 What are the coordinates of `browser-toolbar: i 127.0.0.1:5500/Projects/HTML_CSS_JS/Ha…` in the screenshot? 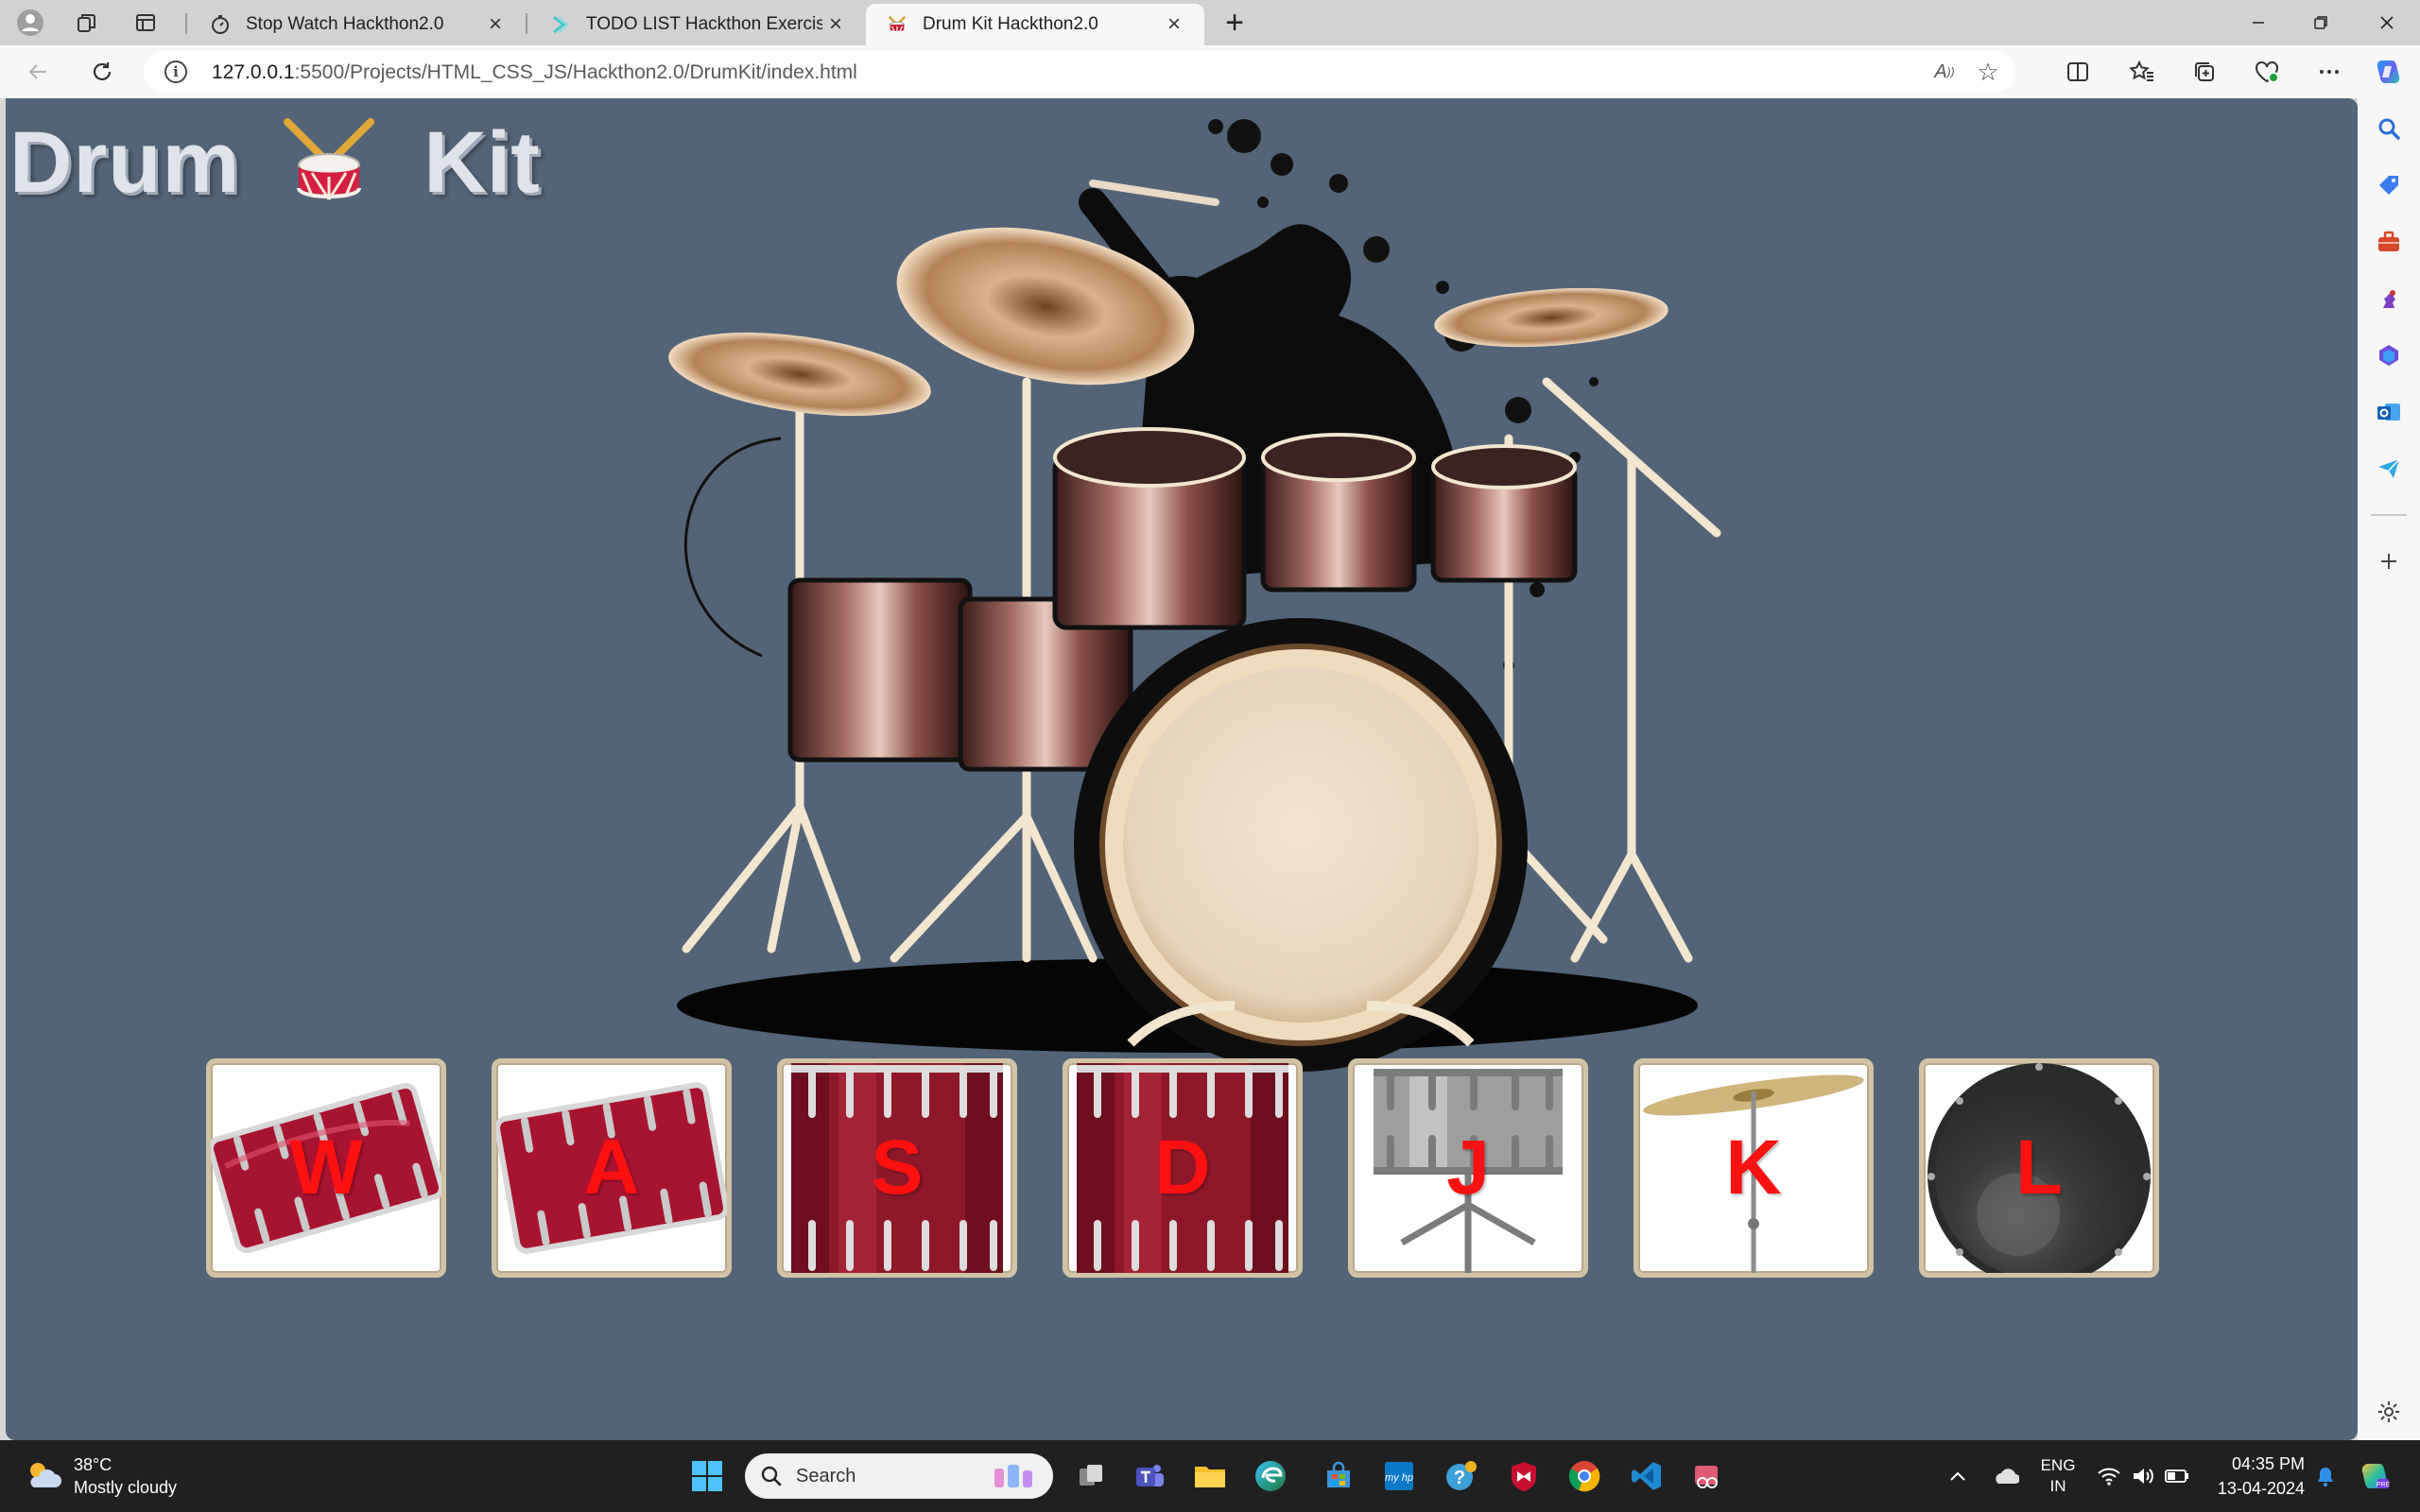 It's located at (1210, 71).